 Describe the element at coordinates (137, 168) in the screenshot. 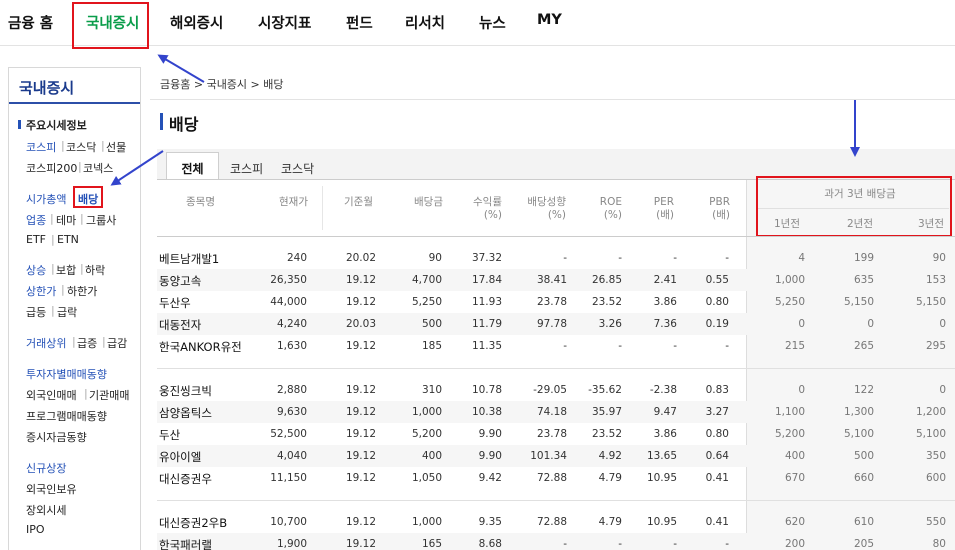

I see `arrow-to-dividend` at that location.